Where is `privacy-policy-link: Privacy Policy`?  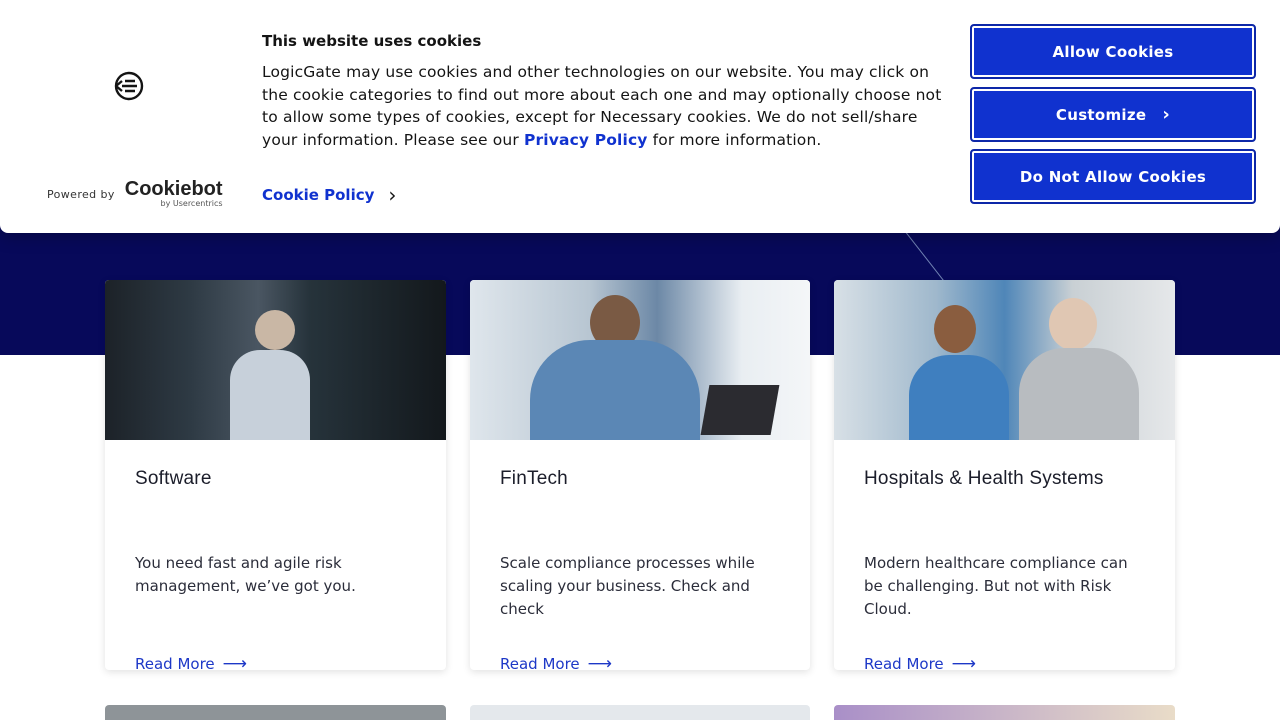 privacy-policy-link: Privacy Policy is located at coordinates (586, 140).